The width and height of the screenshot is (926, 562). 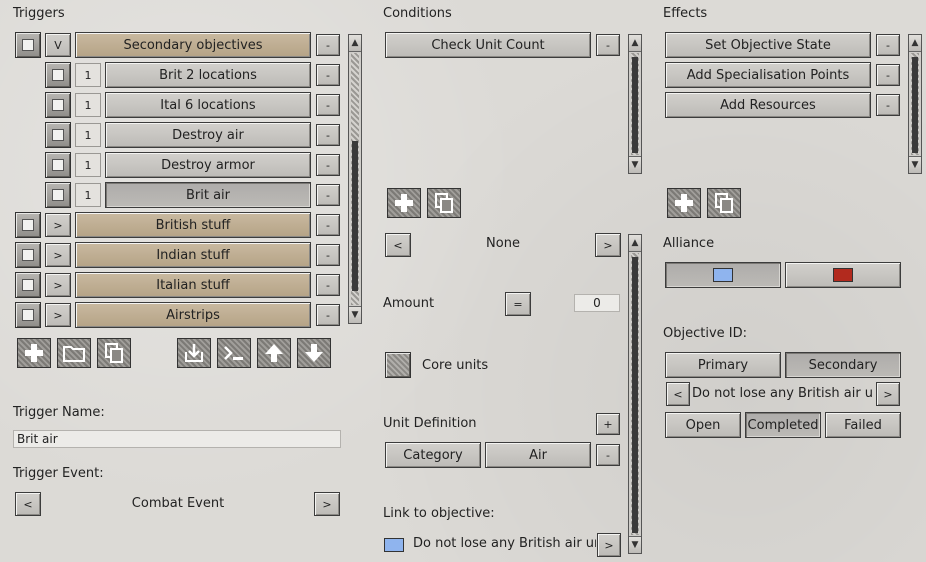 What do you see at coordinates (608, 455) in the screenshot?
I see `remove-unit-definition-button: -` at bounding box center [608, 455].